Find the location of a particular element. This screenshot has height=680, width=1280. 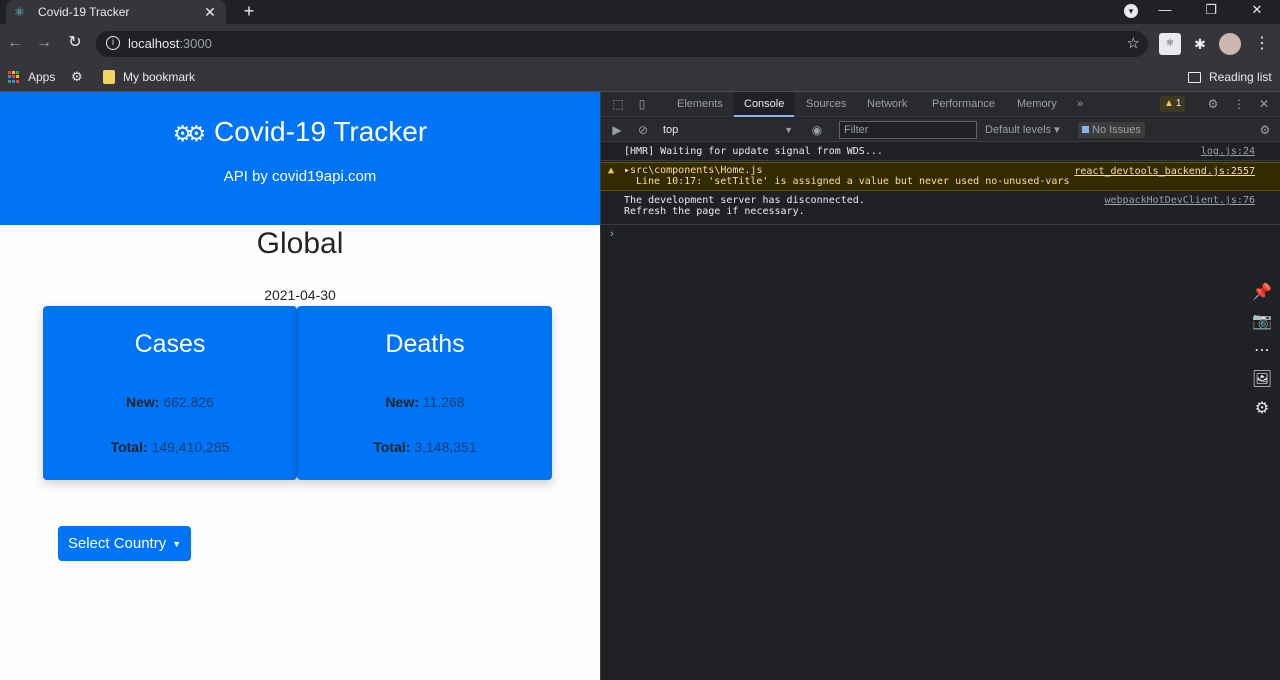

tab-sources: Sources is located at coordinates (826, 104).